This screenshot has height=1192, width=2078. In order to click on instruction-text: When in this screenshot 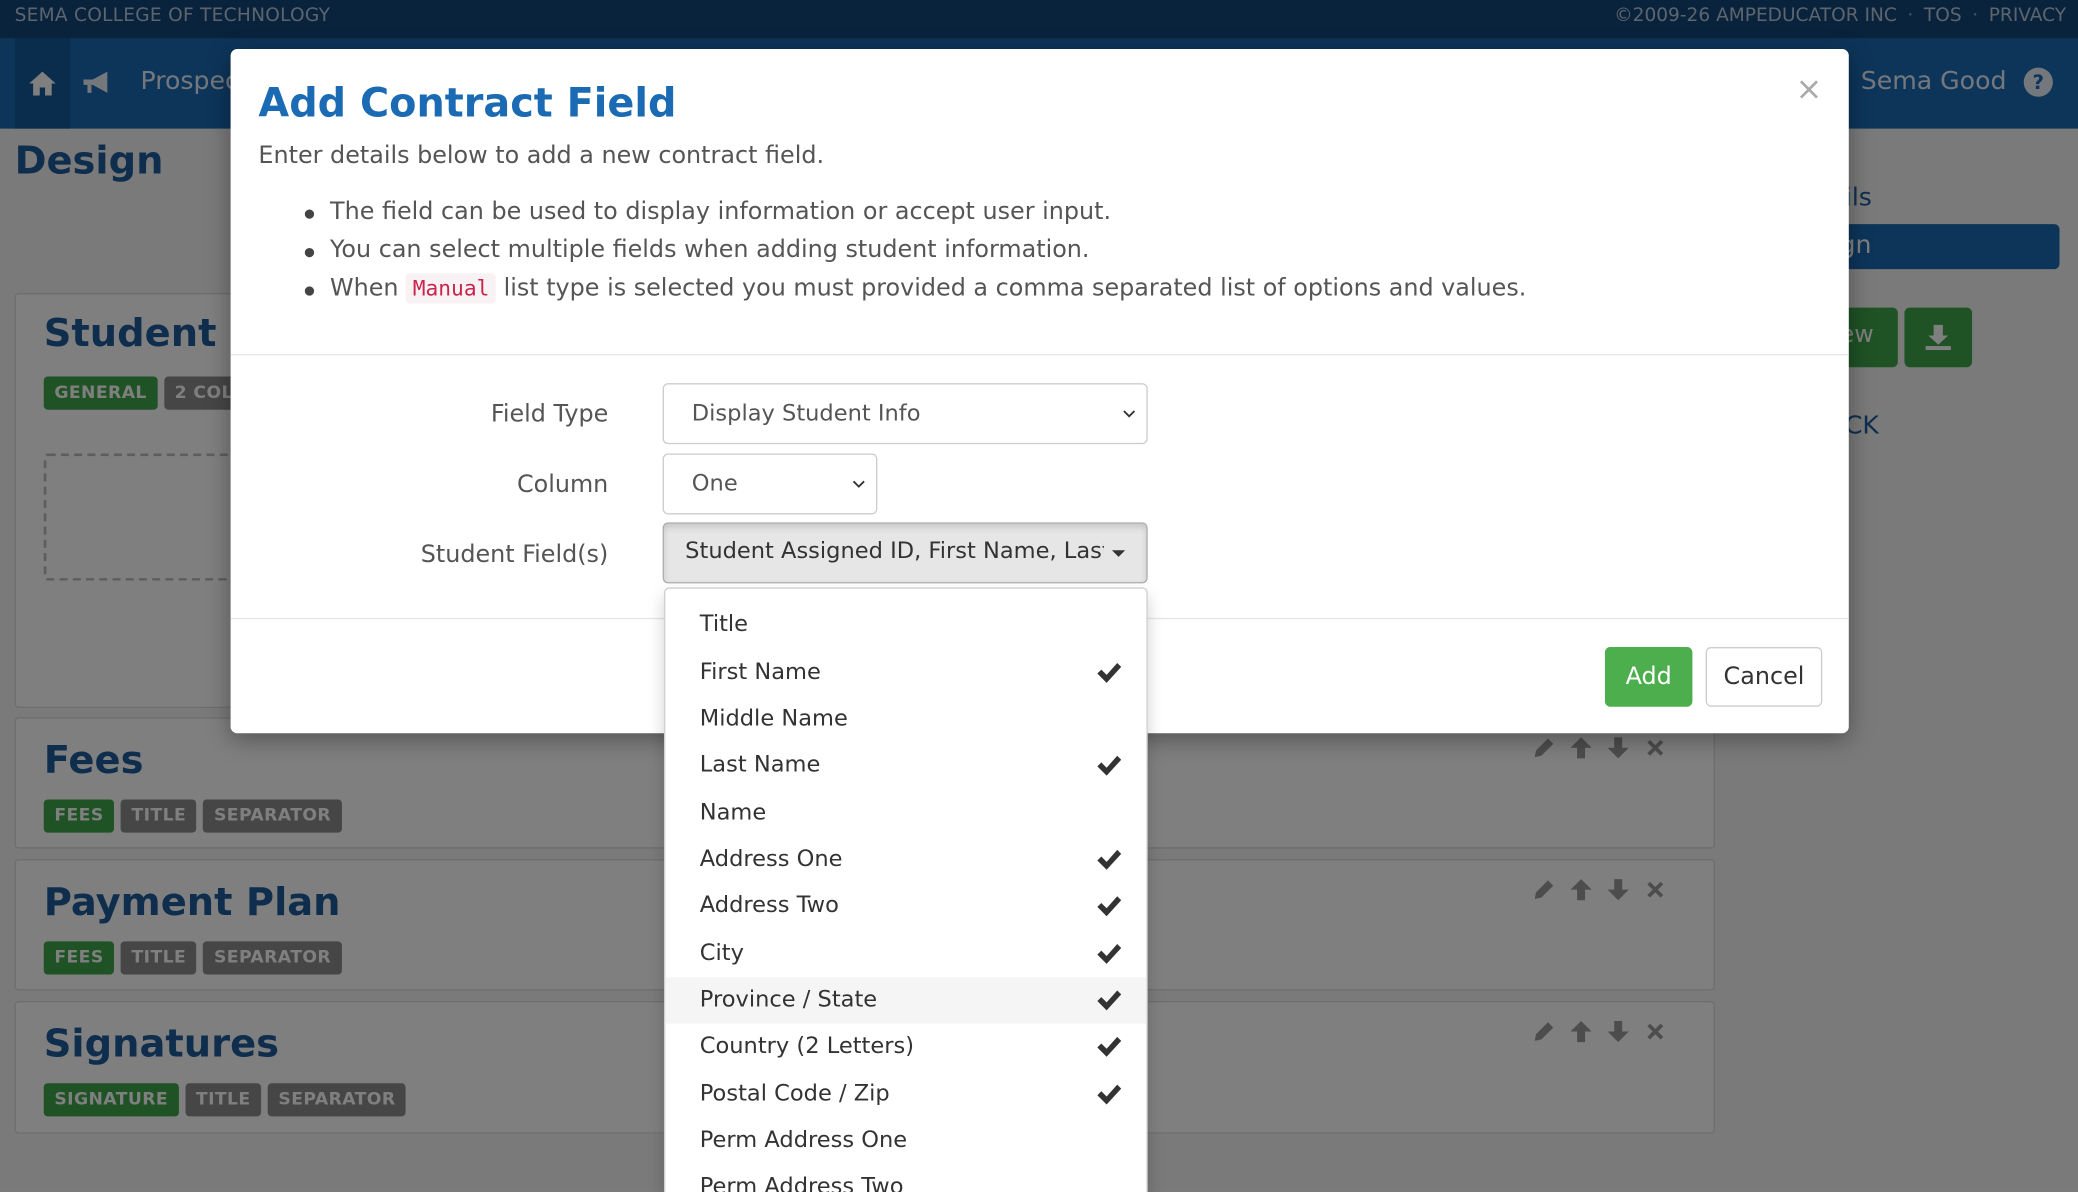, I will do `click(364, 288)`.